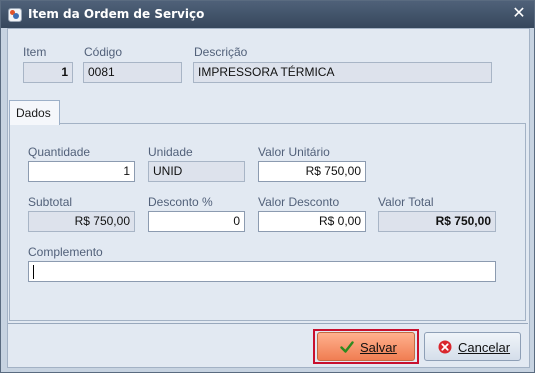 The width and height of the screenshot is (535, 373). What do you see at coordinates (445, 347) in the screenshot?
I see `x-icon` at bounding box center [445, 347].